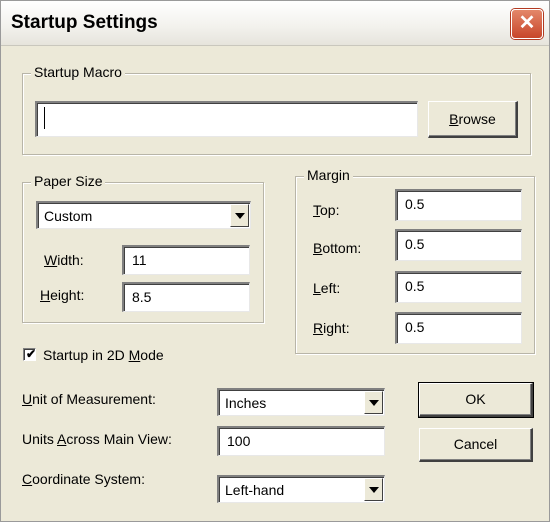 Image resolution: width=550 pixels, height=522 pixels. What do you see at coordinates (415, 204) in the screenshot?
I see `margin-top-value: 0.5` at bounding box center [415, 204].